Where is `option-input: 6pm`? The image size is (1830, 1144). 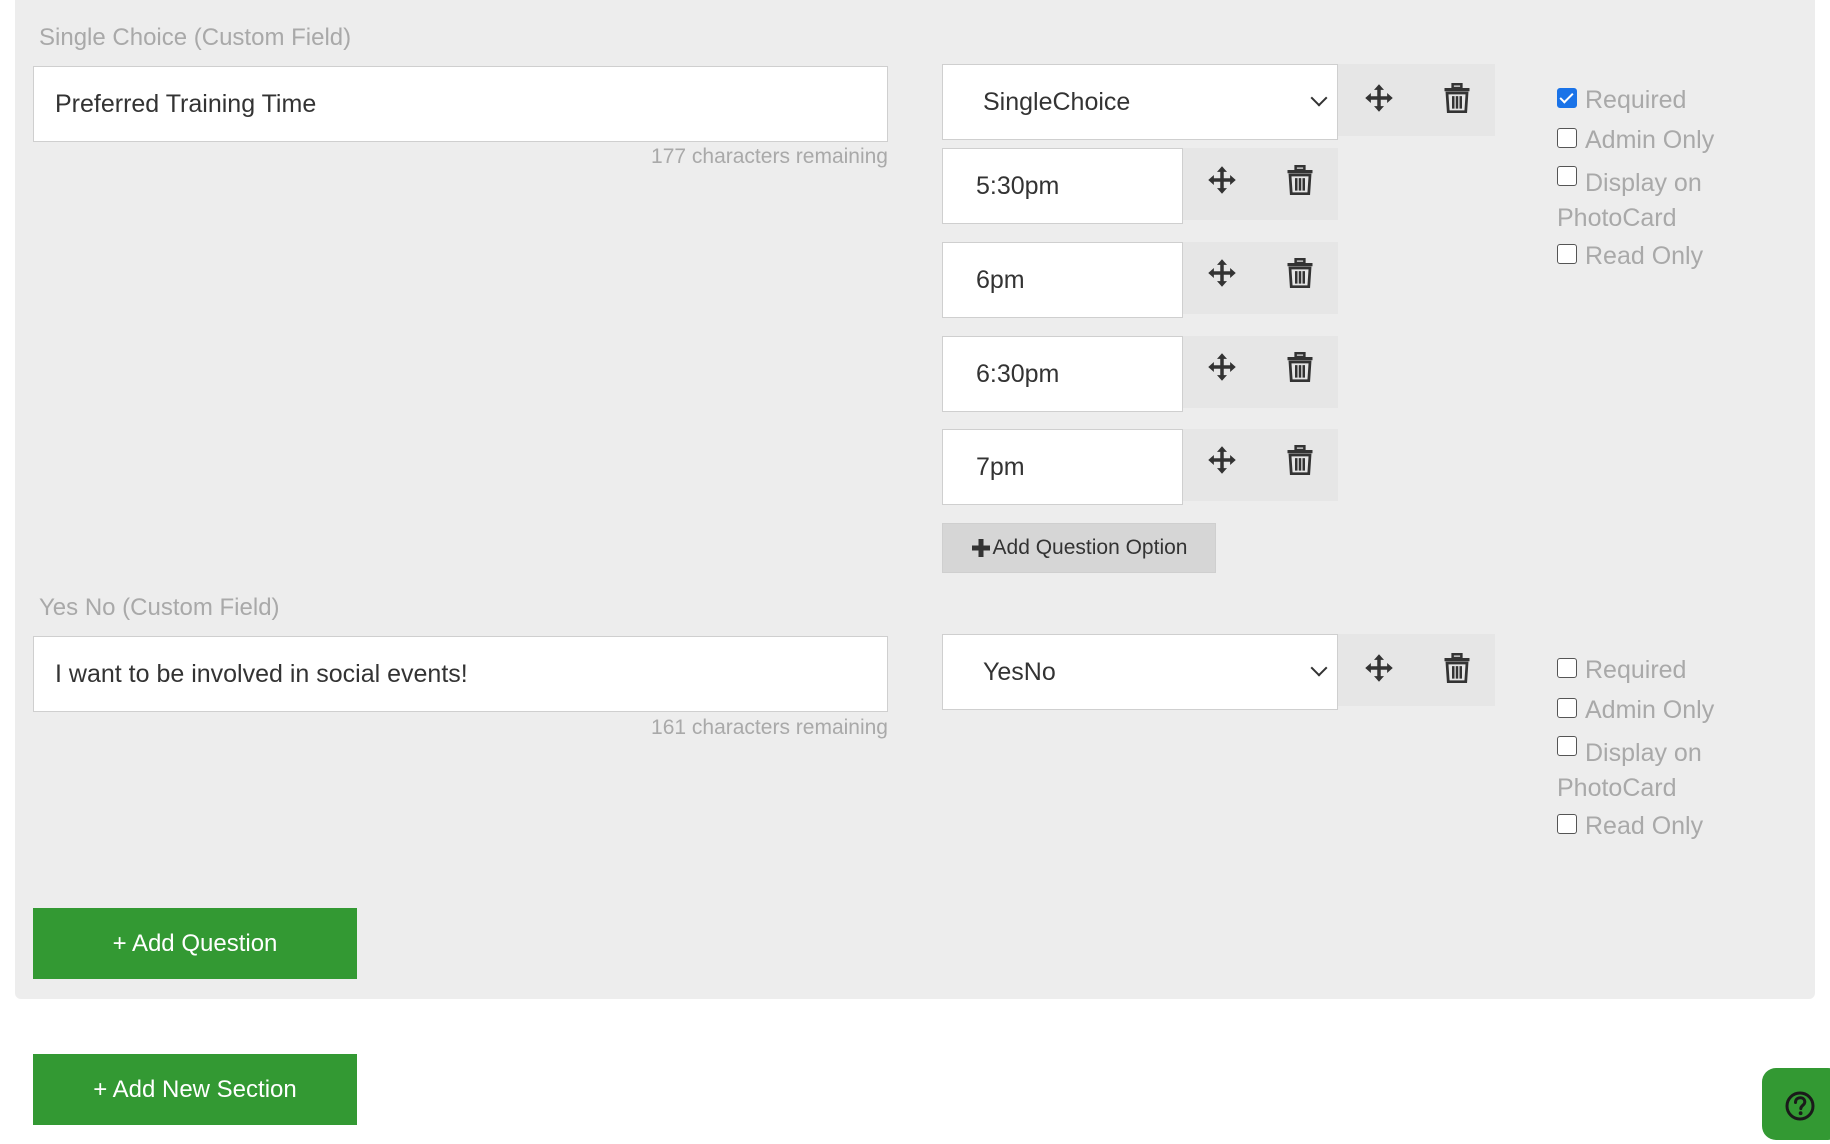 option-input: 6pm is located at coordinates (1062, 280).